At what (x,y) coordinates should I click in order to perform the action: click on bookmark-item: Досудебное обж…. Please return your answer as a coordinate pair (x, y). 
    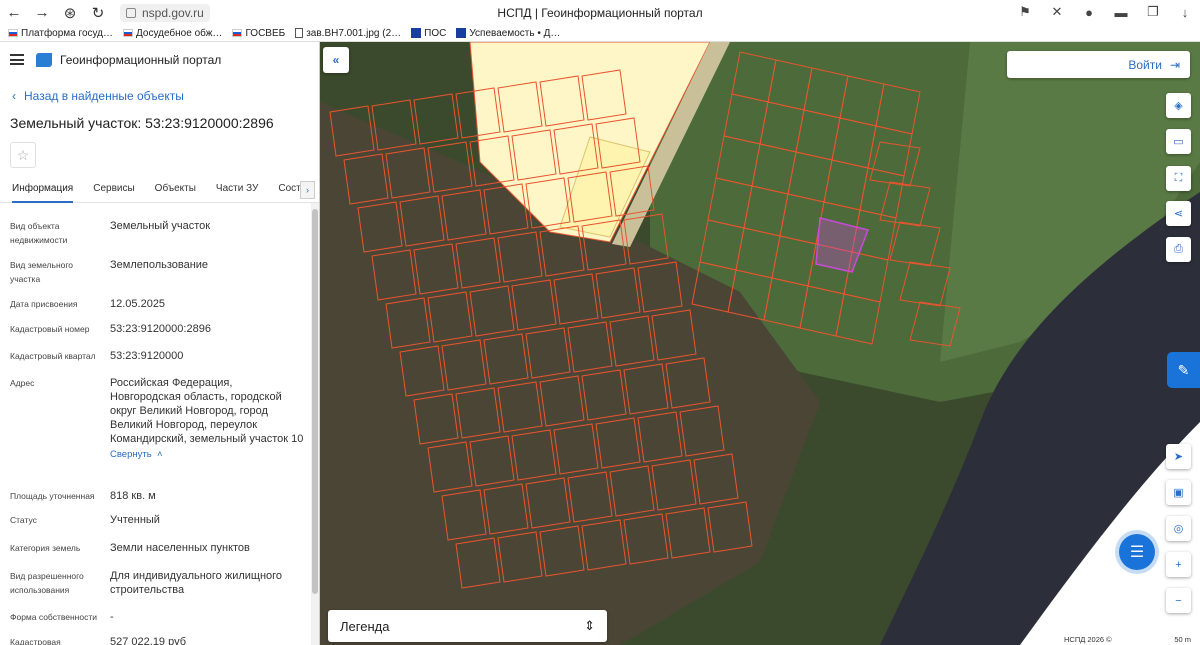
    Looking at the image, I should click on (172, 33).